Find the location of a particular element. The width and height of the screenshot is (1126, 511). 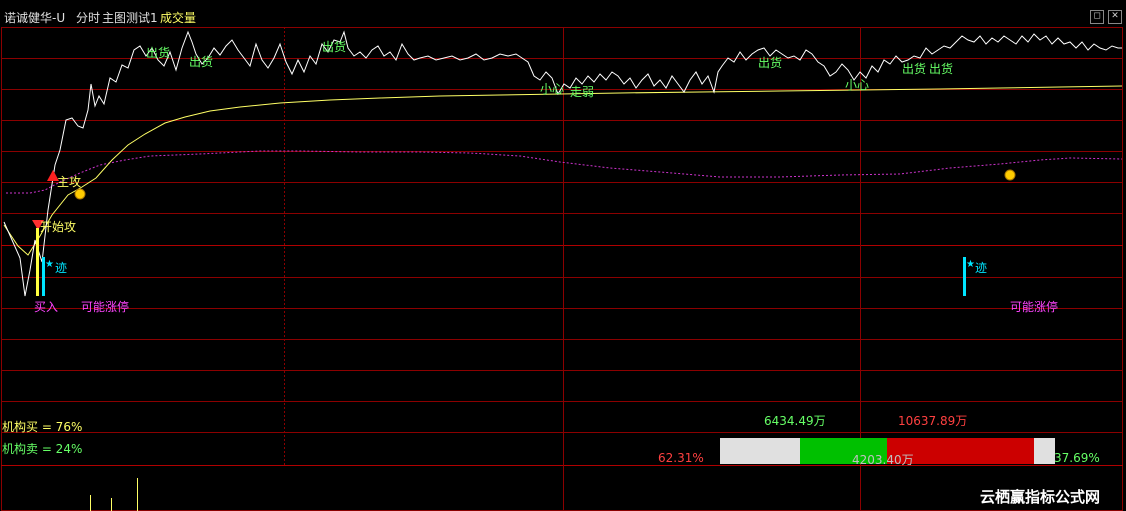

buy-pct: 62.31% is located at coordinates (681, 458).